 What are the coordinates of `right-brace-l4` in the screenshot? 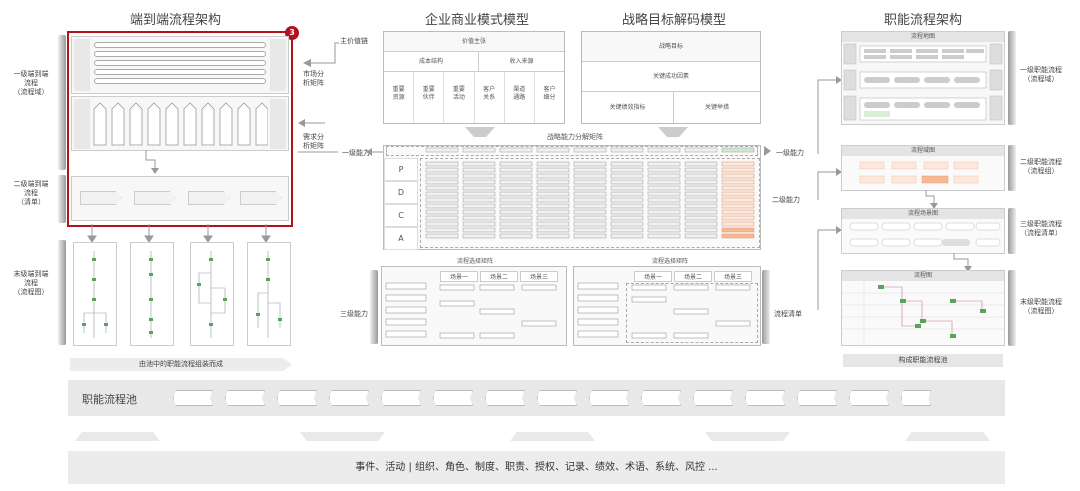 It's located at (1012, 308).